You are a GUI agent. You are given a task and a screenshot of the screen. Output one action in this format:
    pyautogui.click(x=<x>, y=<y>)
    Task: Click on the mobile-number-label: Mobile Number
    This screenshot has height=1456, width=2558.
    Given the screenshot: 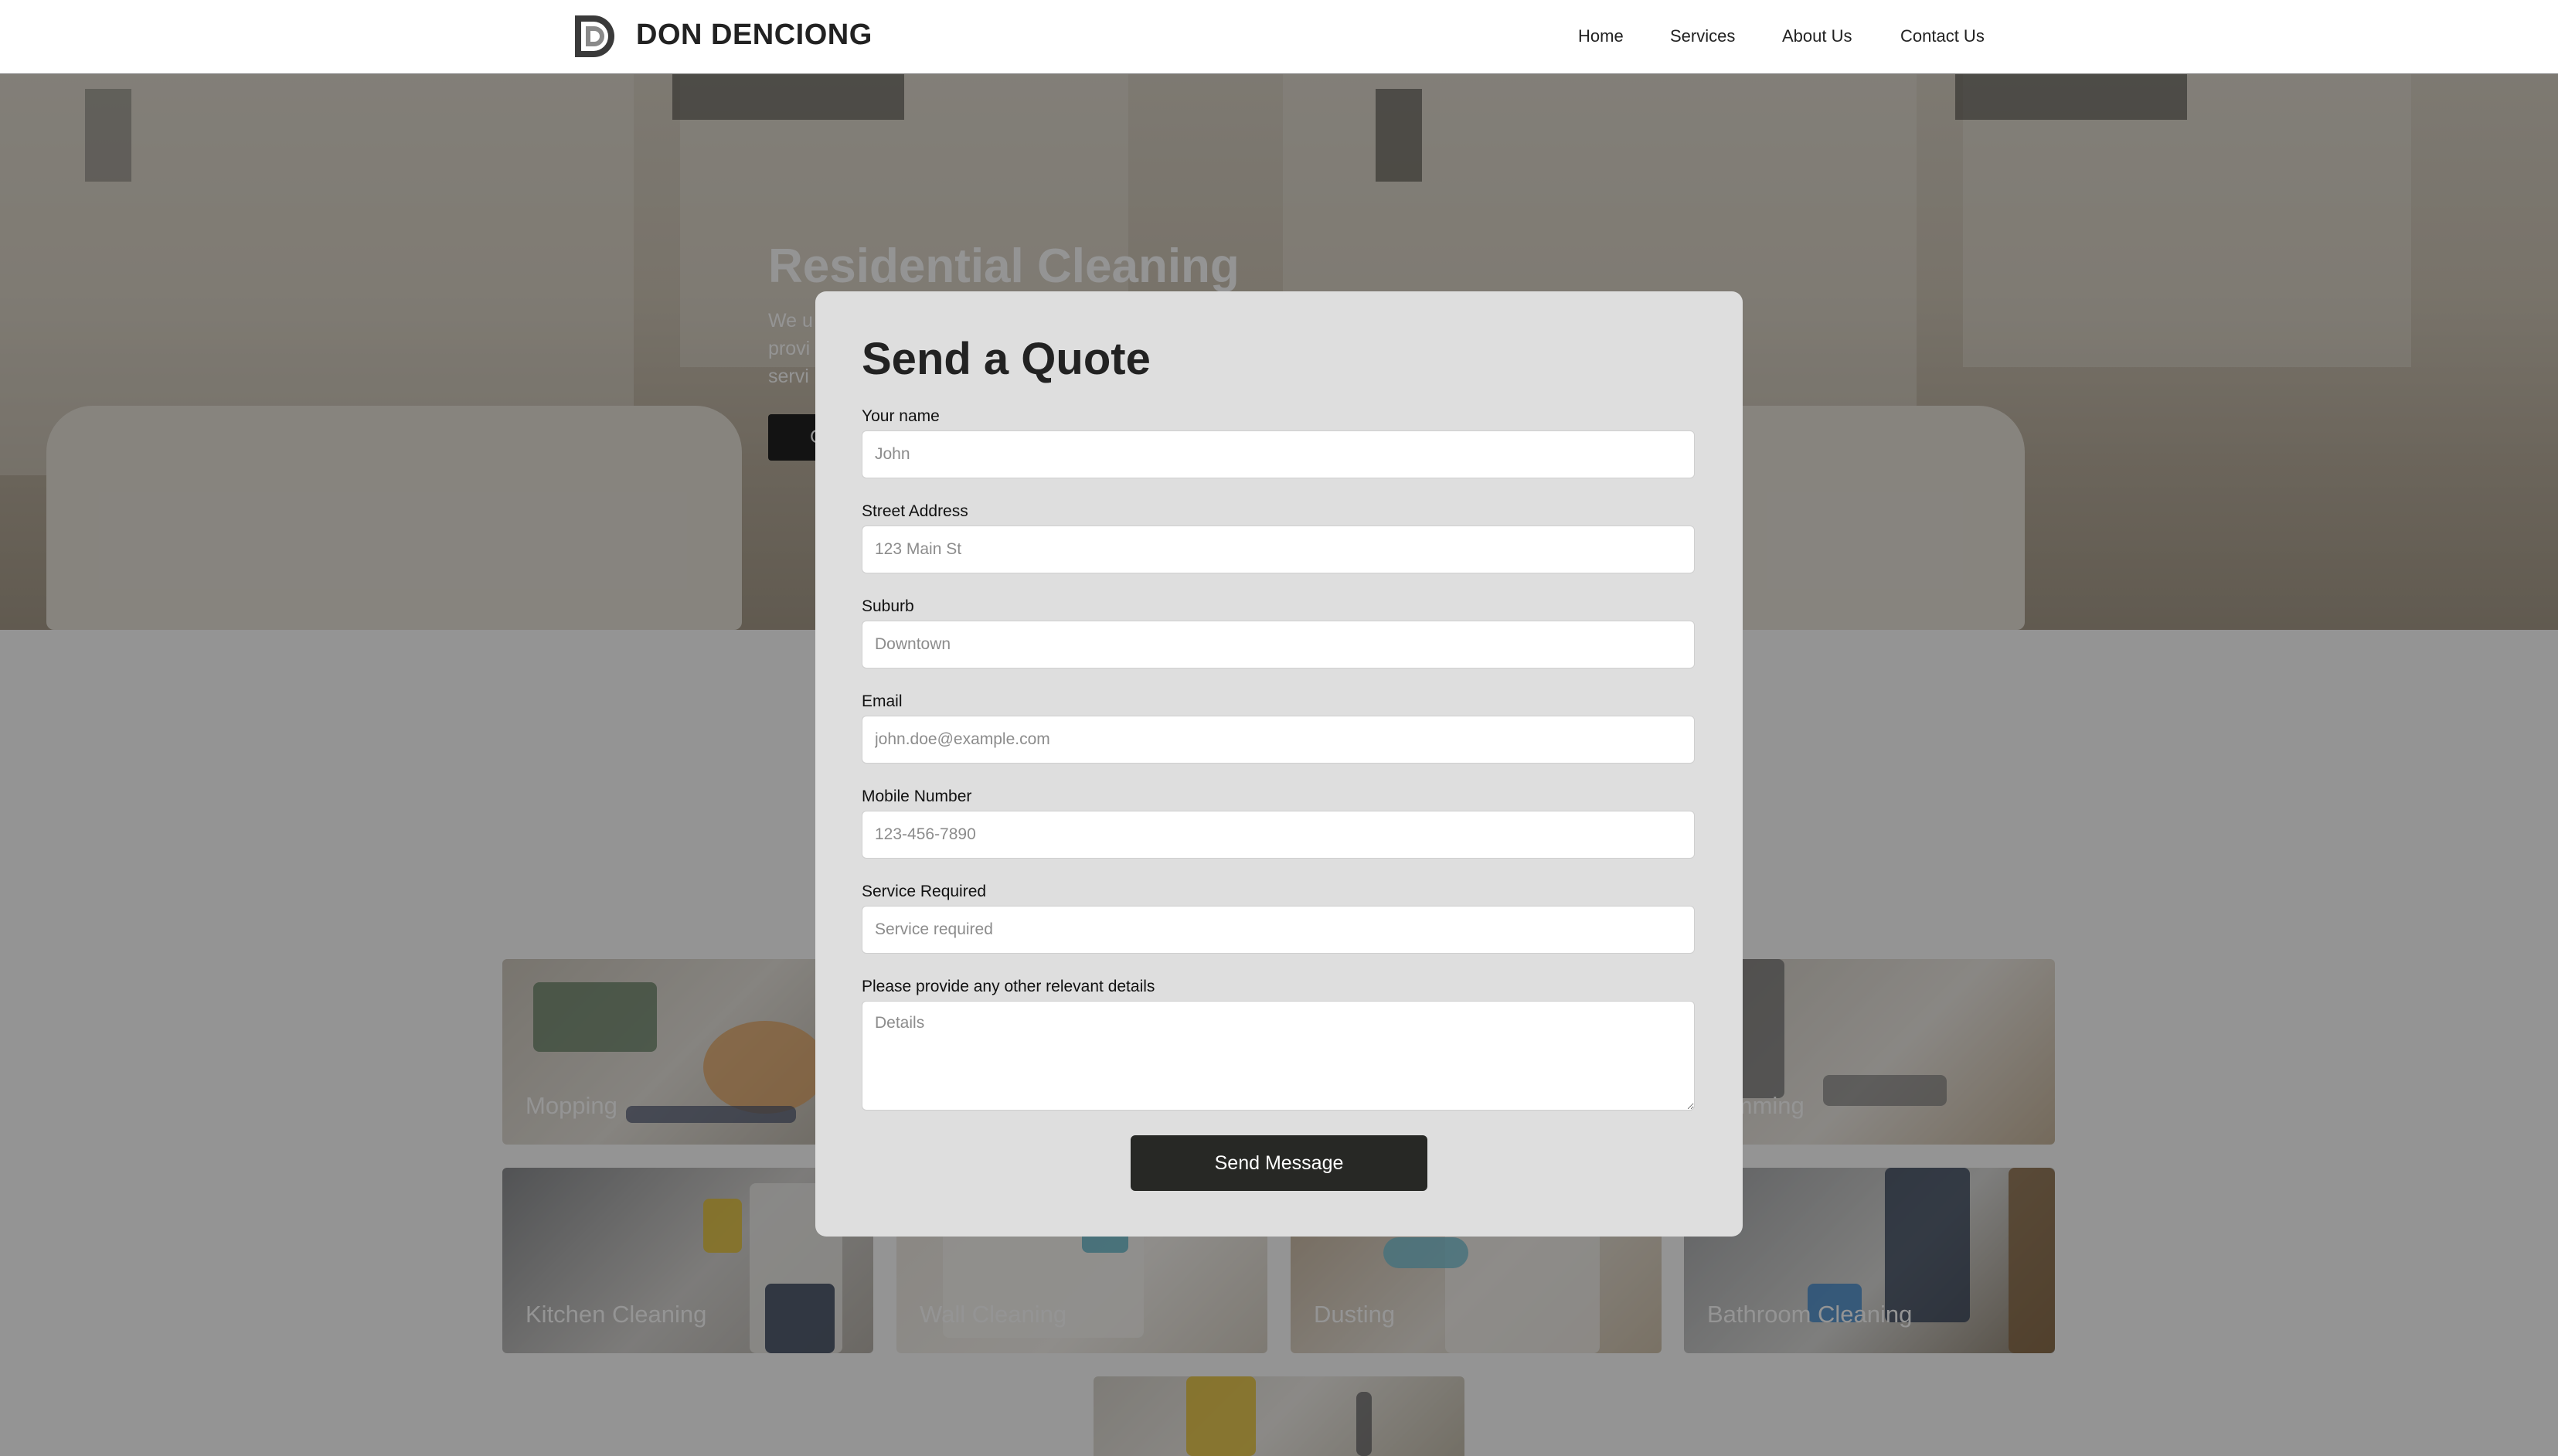 What is the action you would take?
    pyautogui.click(x=917, y=797)
    